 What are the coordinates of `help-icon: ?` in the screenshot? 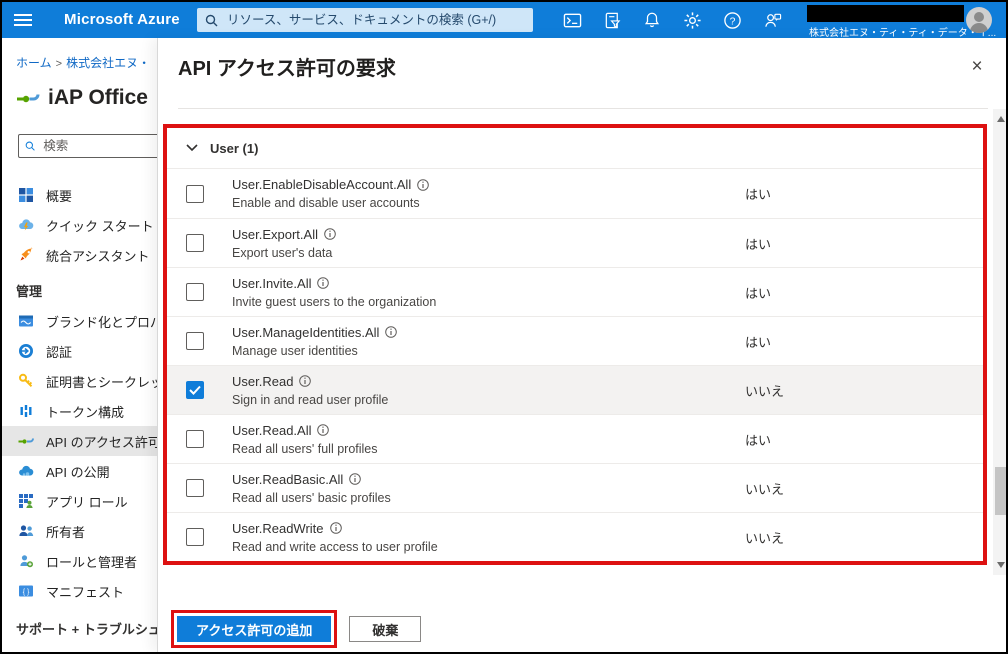 It's located at (732, 20).